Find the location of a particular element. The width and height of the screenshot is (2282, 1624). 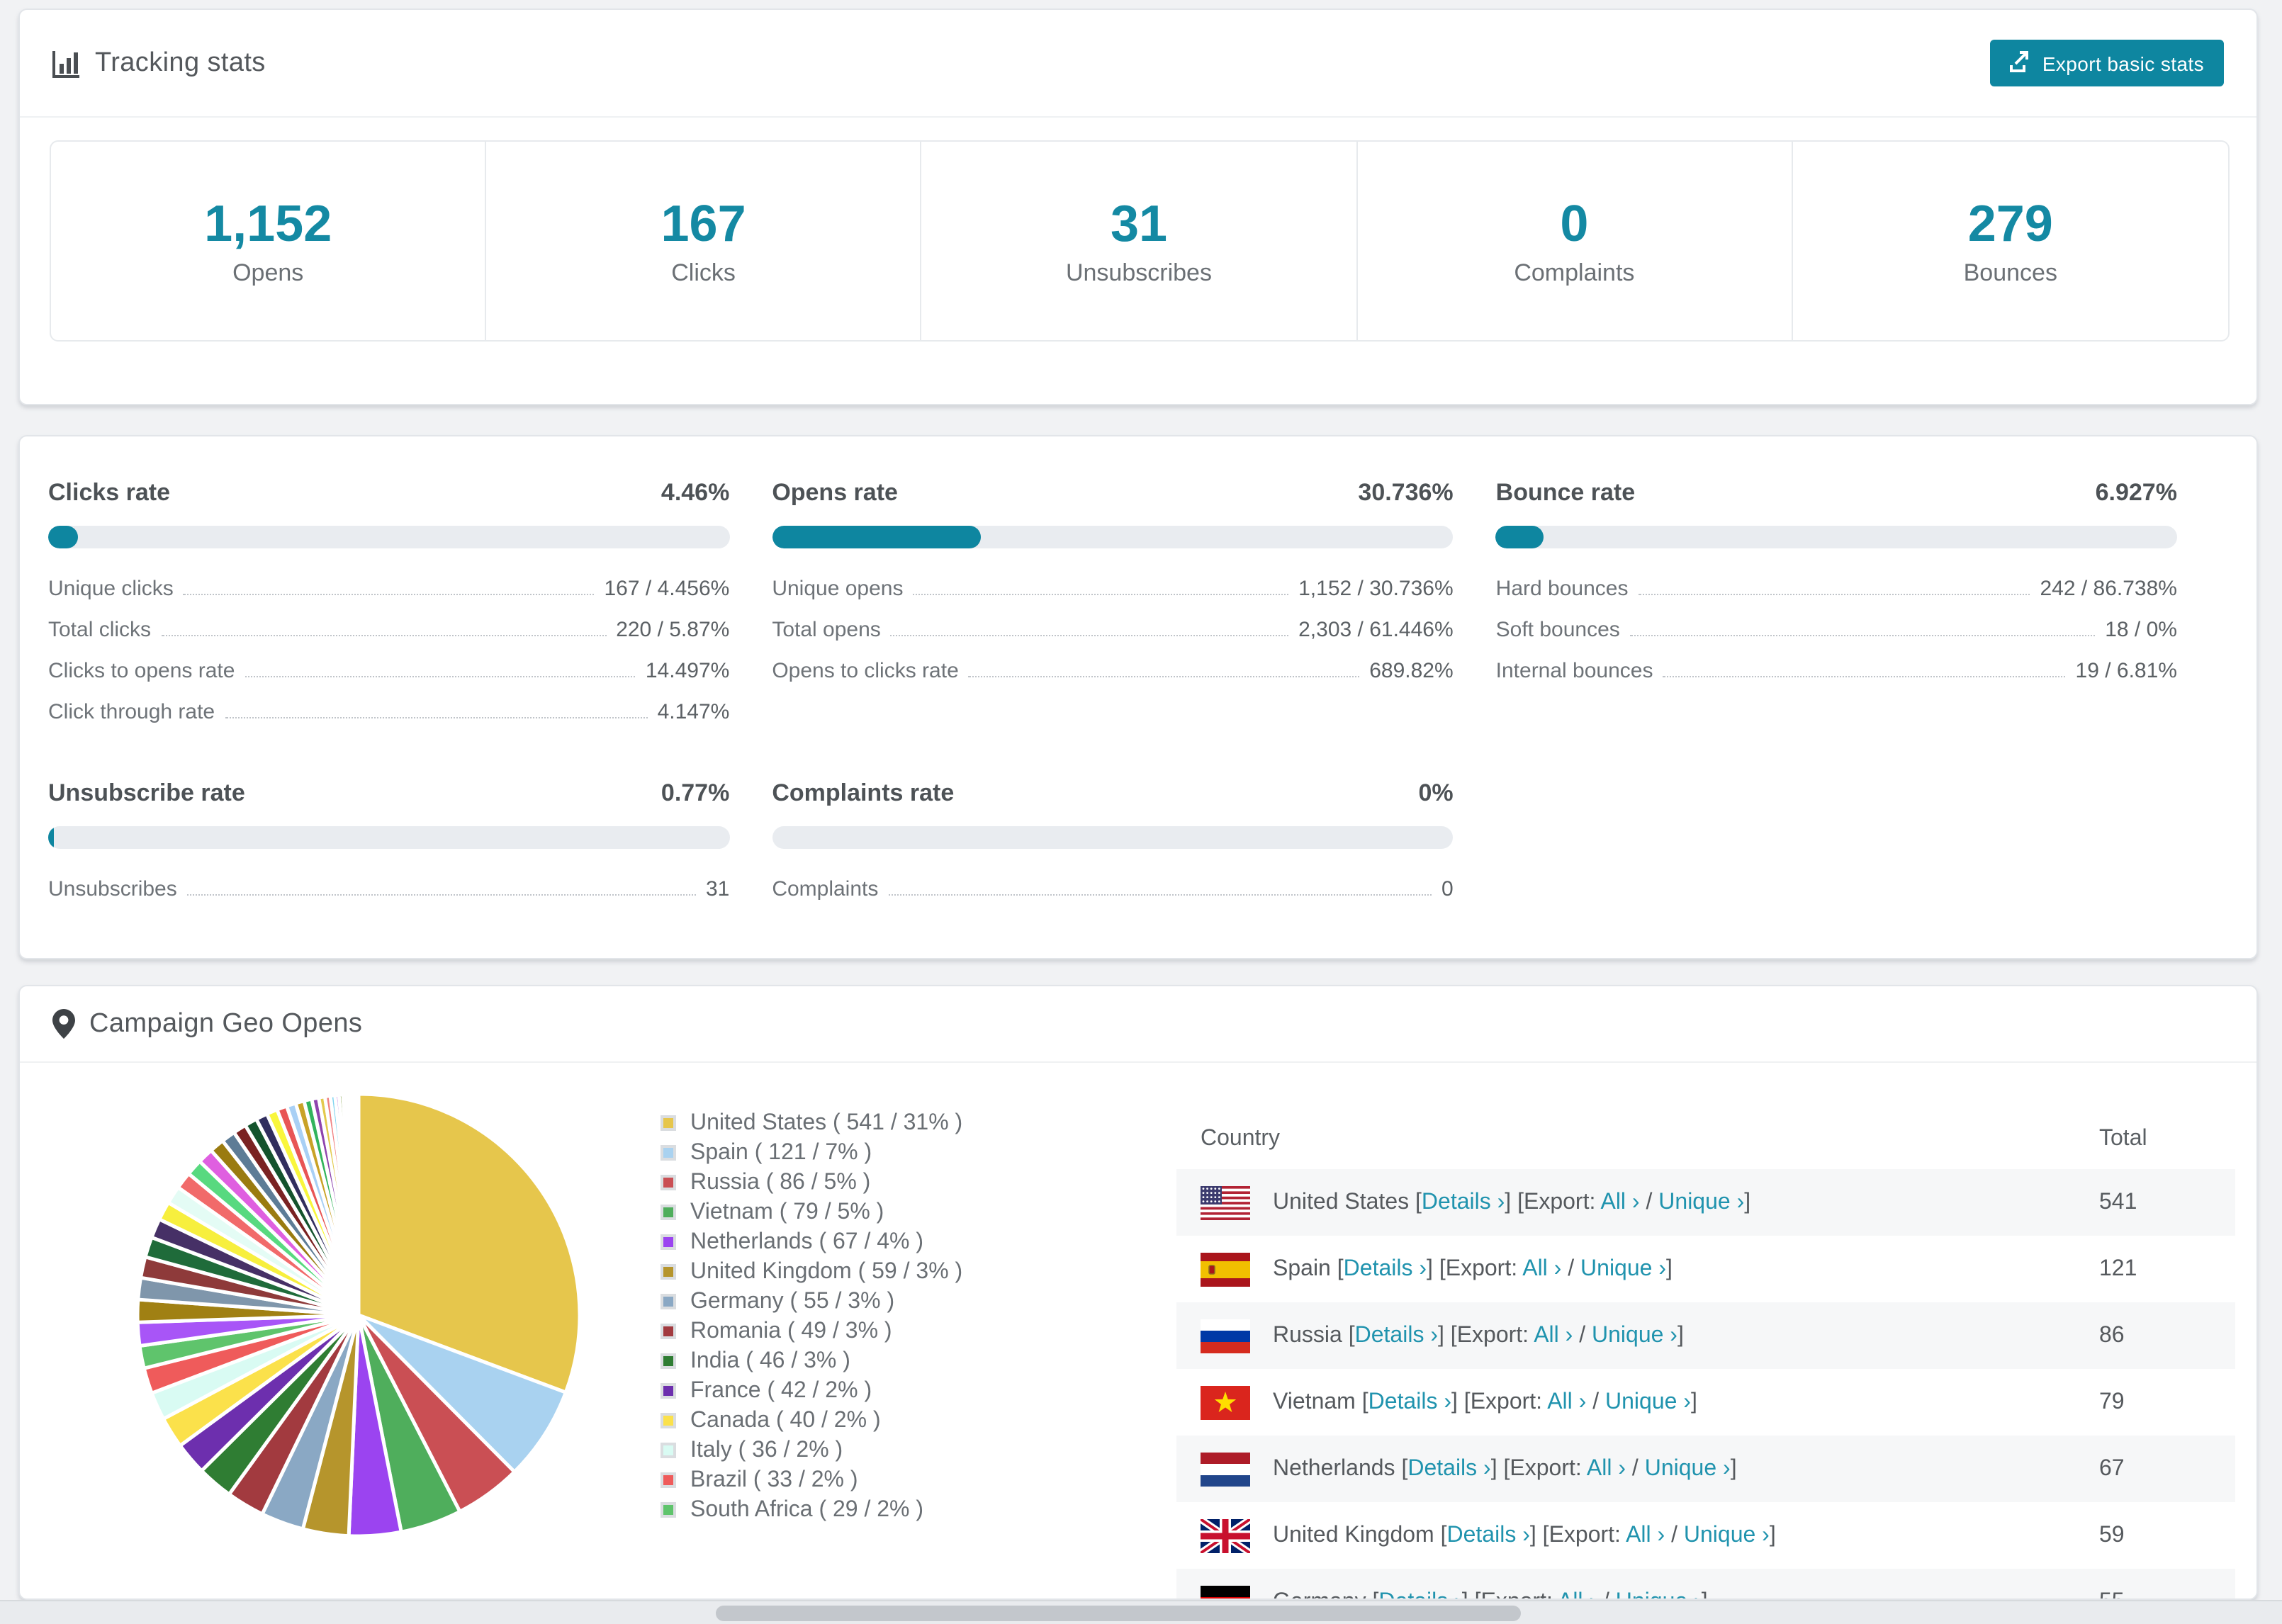

rate-progress-fill is located at coordinates (1520, 537).